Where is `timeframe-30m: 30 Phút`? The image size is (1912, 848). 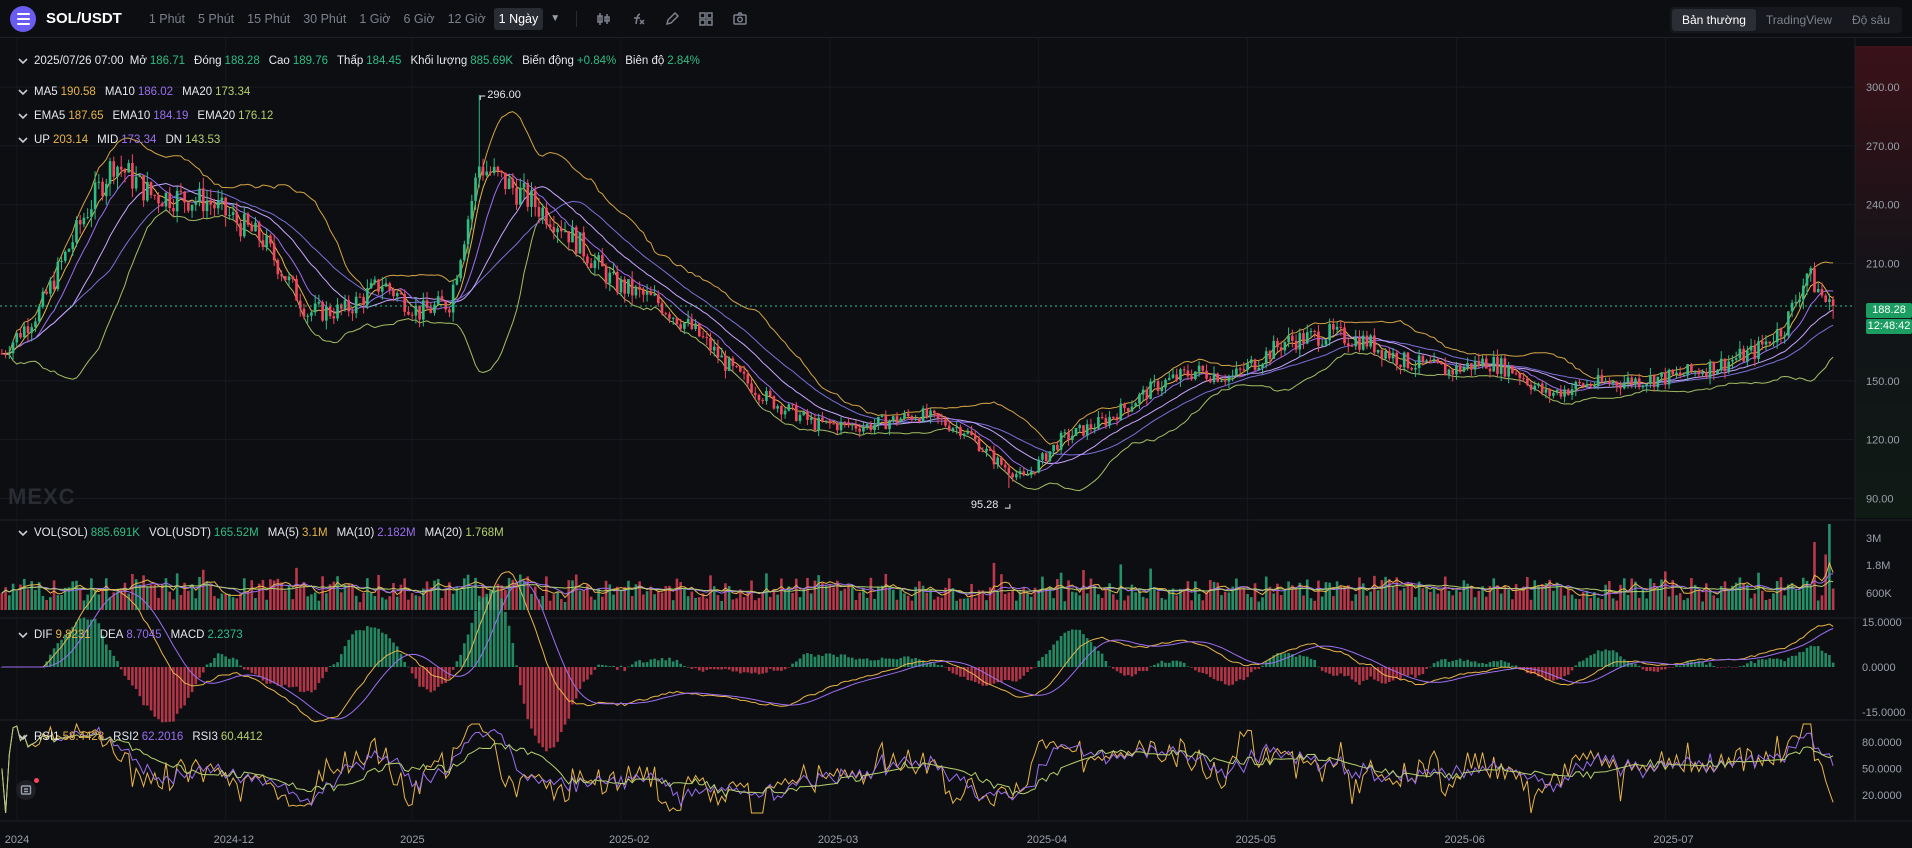 timeframe-30m: 30 Phút is located at coordinates (324, 19).